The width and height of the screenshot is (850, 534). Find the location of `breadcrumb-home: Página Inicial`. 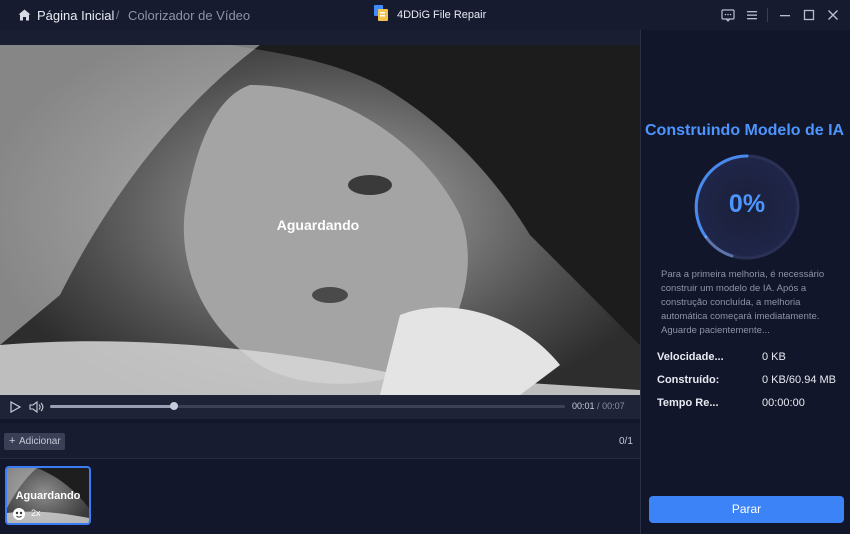

breadcrumb-home: Página Inicial is located at coordinates (75, 15).